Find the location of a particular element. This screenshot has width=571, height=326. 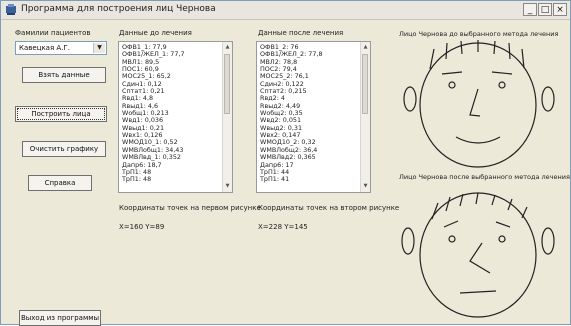

window-title: Программа для построения лиц Чернова is located at coordinates (118, 9).